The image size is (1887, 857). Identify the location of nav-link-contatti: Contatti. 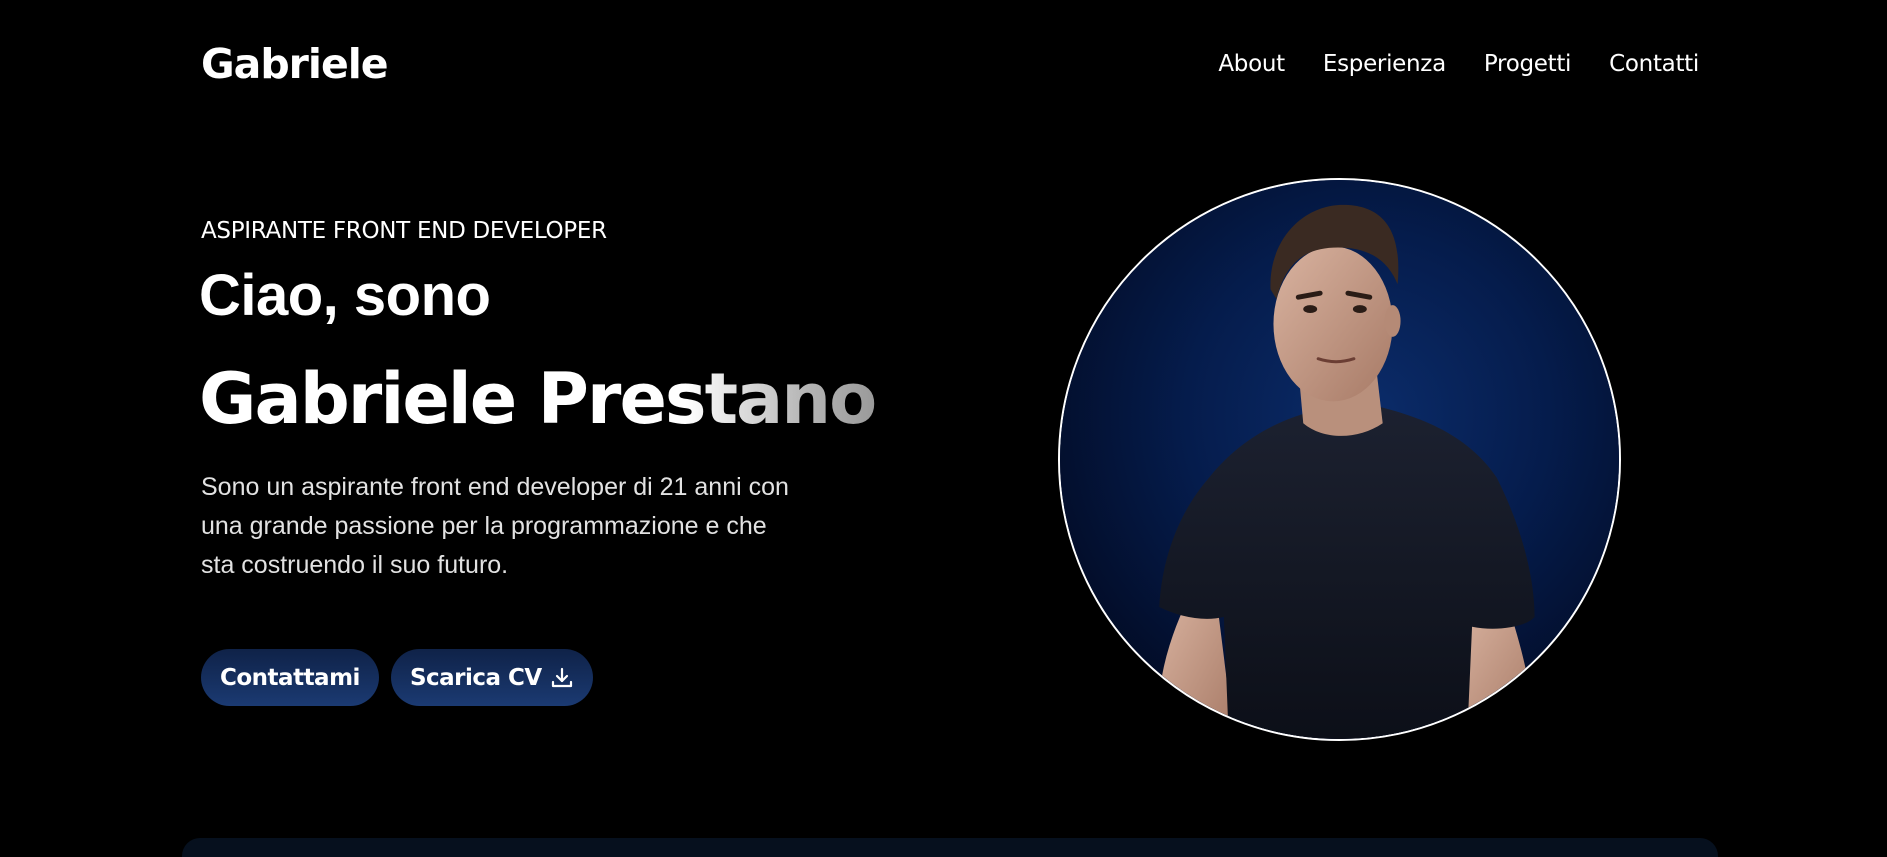
(1654, 64).